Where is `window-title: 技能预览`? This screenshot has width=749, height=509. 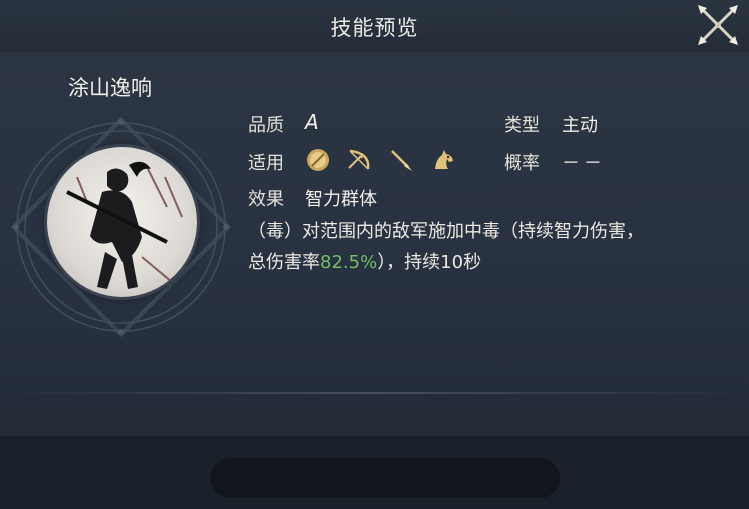
window-title: 技能预览 is located at coordinates (374, 28).